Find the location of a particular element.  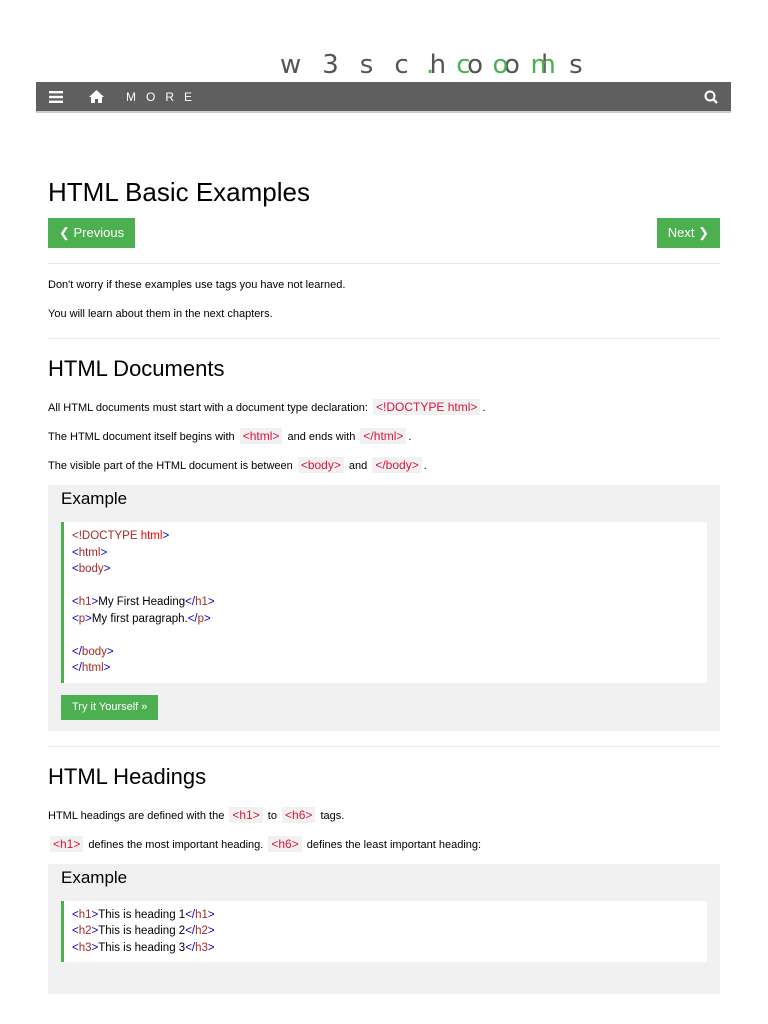

code-line: <p>My first paragraph.</p> is located at coordinates (385, 619).